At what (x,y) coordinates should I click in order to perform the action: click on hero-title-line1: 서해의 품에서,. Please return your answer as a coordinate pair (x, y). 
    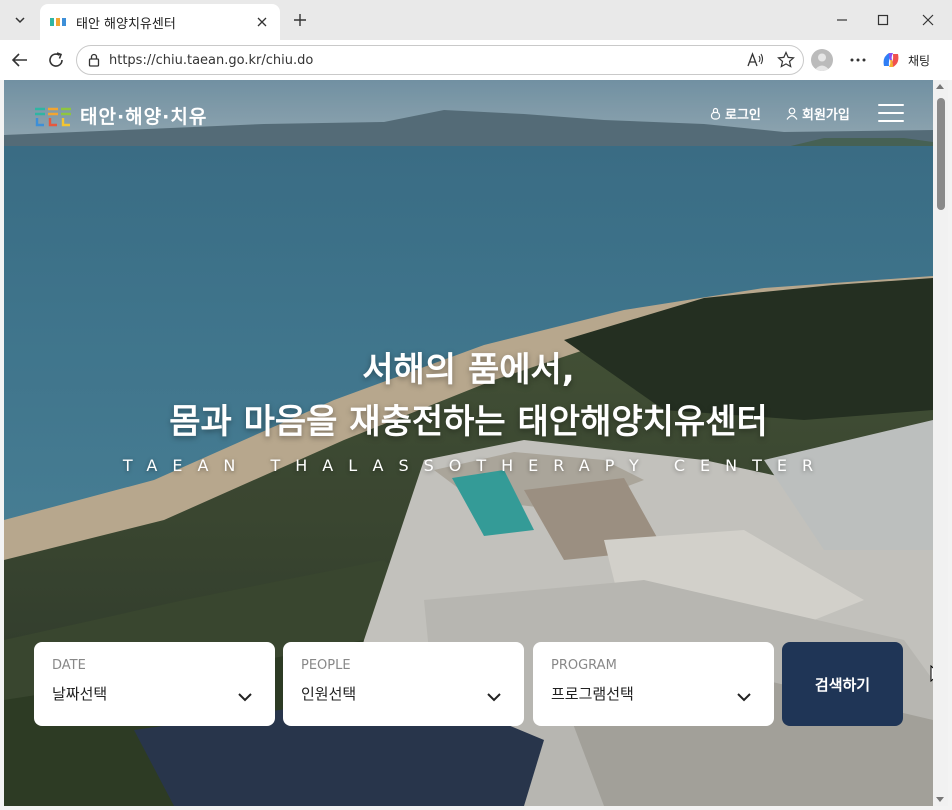
    Looking at the image, I should click on (468, 370).